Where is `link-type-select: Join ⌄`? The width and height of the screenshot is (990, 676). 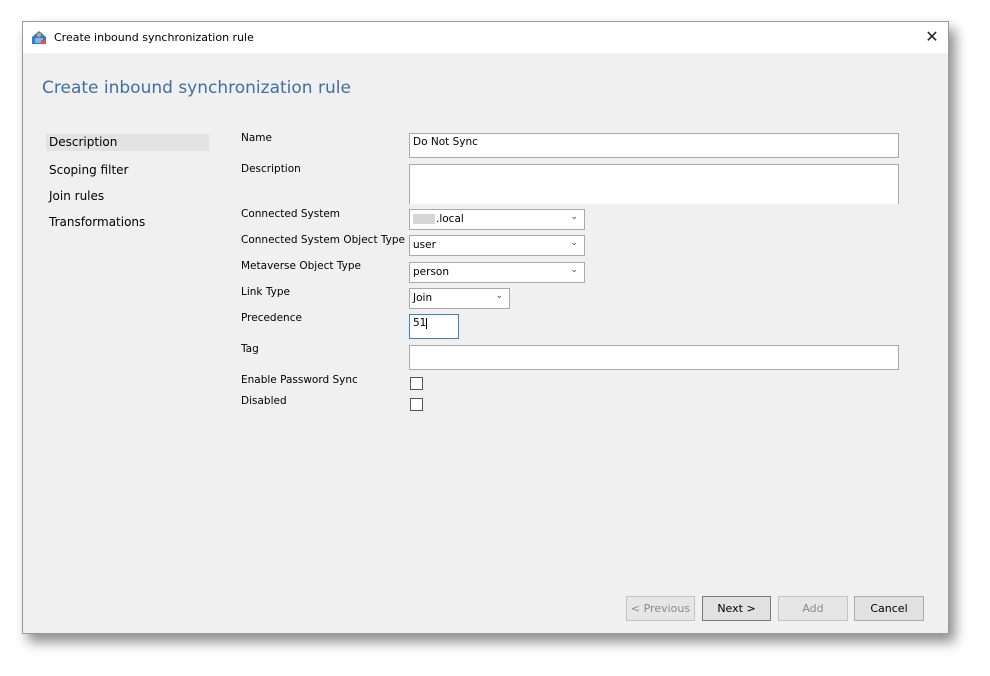
link-type-select: Join ⌄ is located at coordinates (459, 298).